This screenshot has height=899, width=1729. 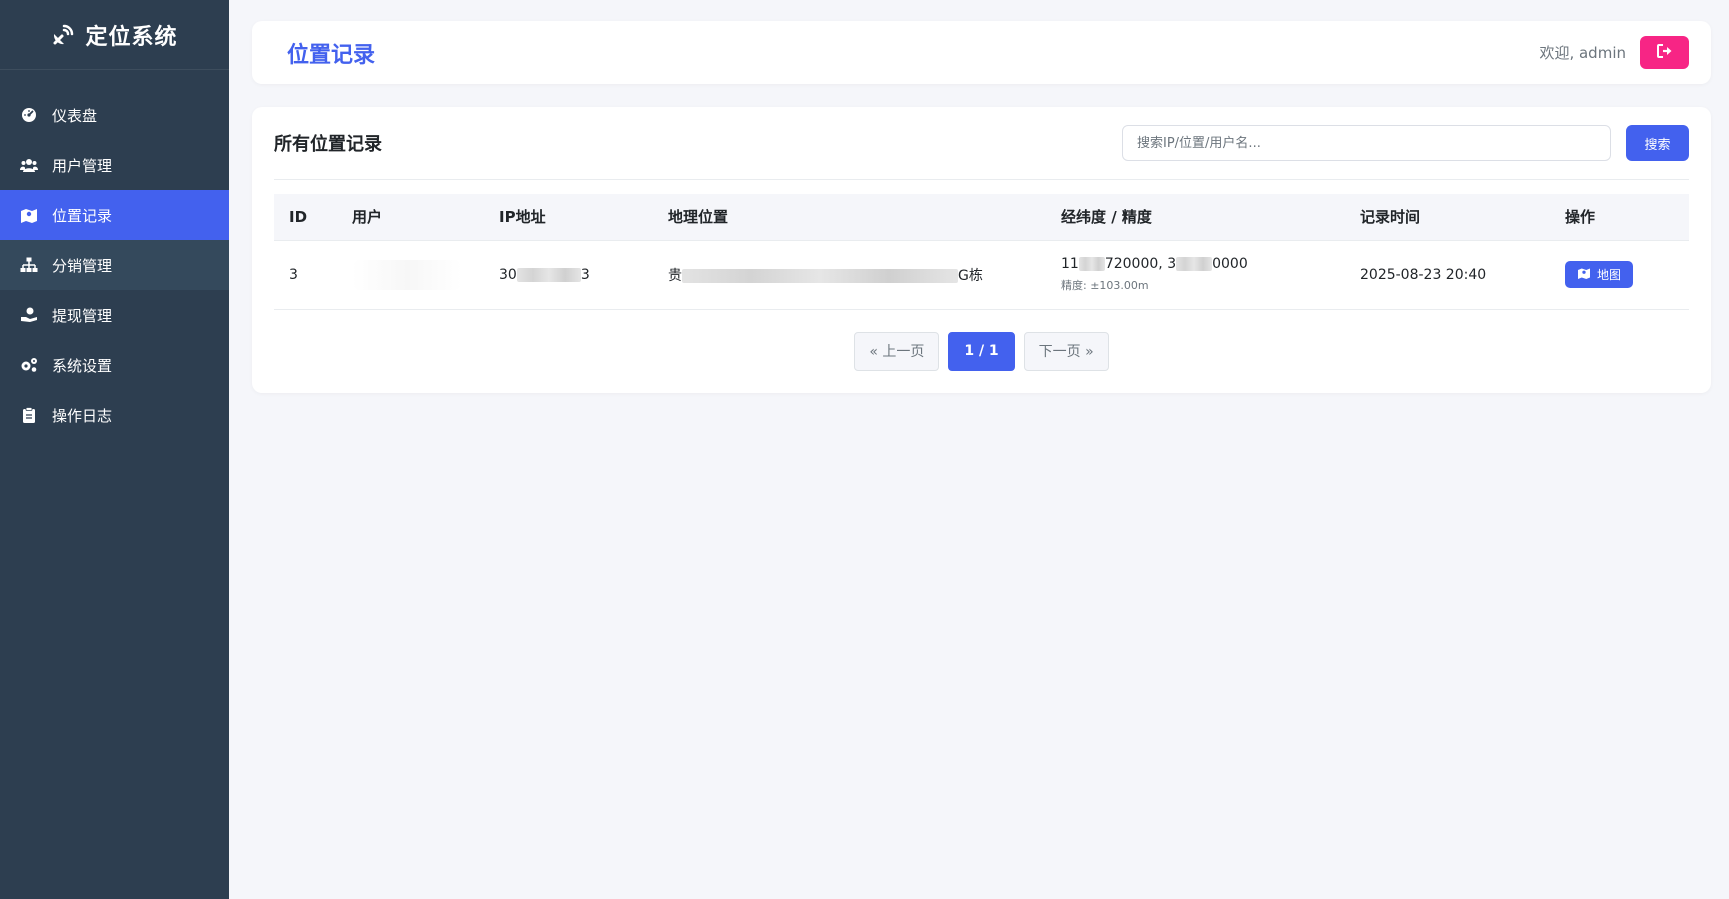 What do you see at coordinates (849, 217) in the screenshot?
I see `column-header-location: 地理位置` at bounding box center [849, 217].